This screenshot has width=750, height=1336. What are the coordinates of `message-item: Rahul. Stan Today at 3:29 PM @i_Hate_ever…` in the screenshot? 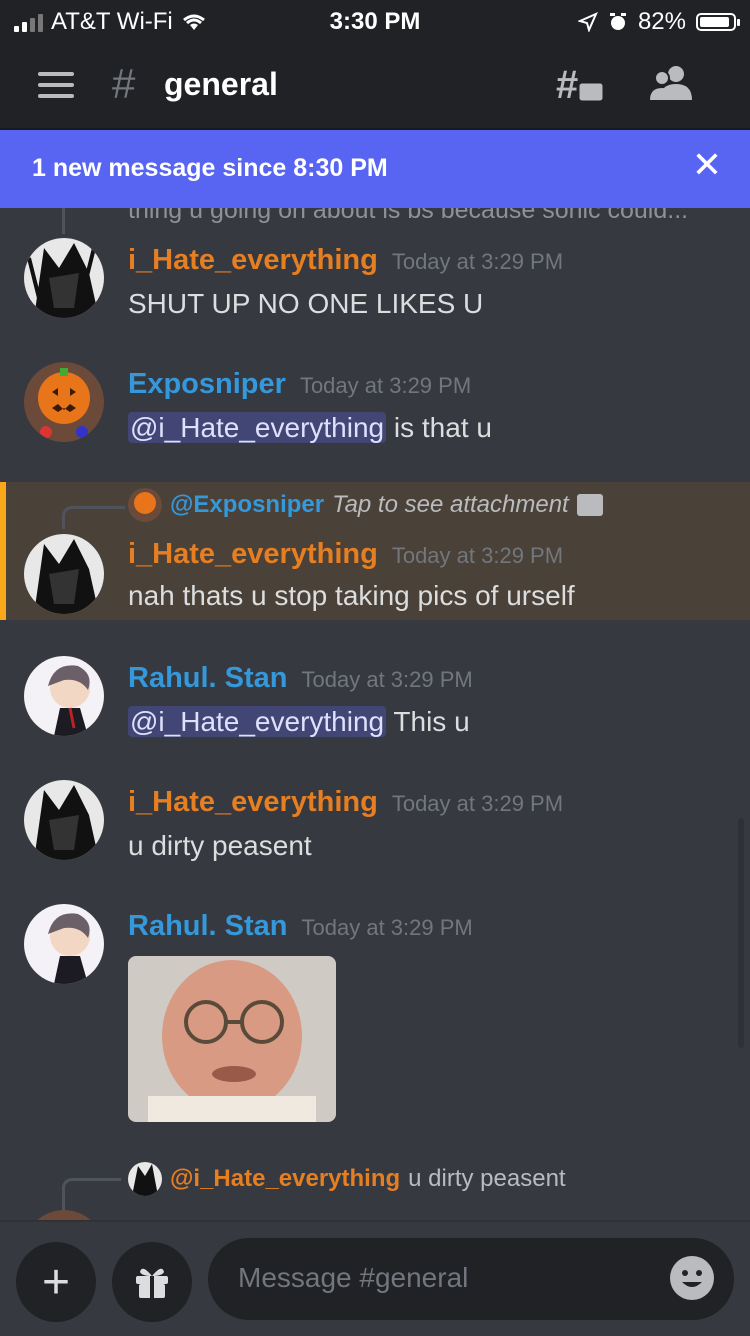 It's located at (375, 709).